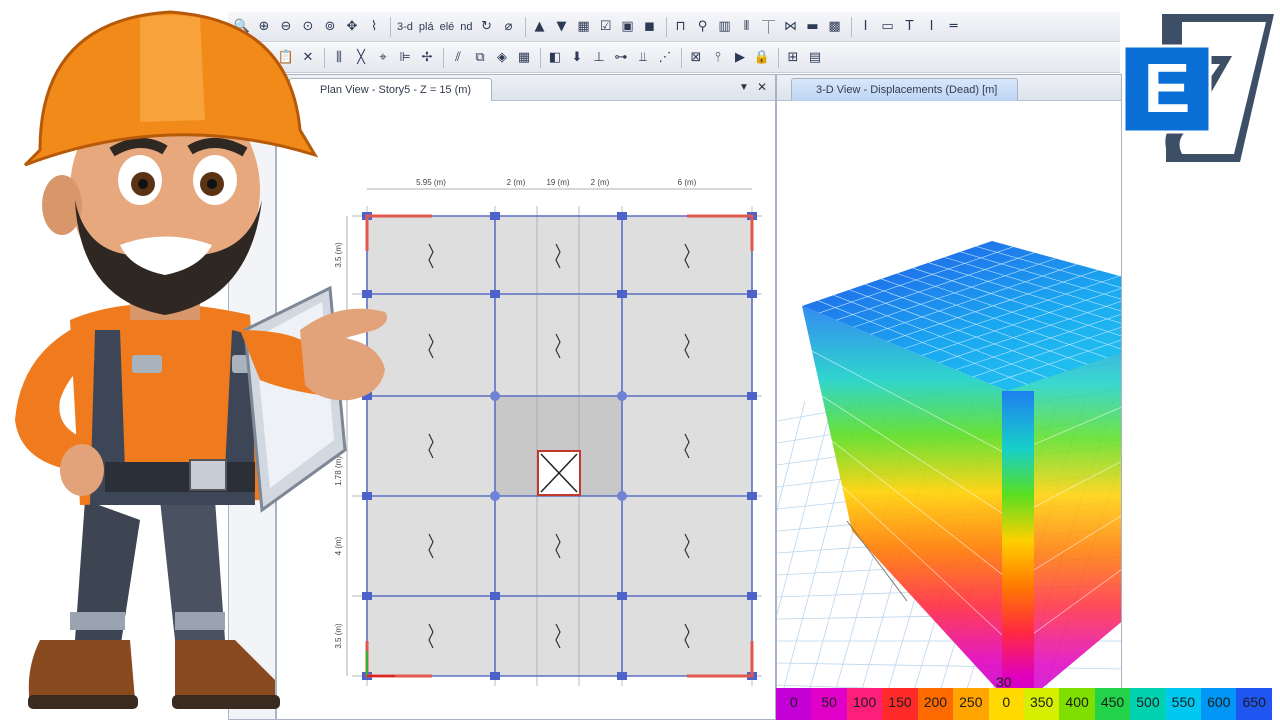 This screenshot has width=1280, height=720. What do you see at coordinates (524, 58) in the screenshot?
I see `mesh-icon: ▦` at bounding box center [524, 58].